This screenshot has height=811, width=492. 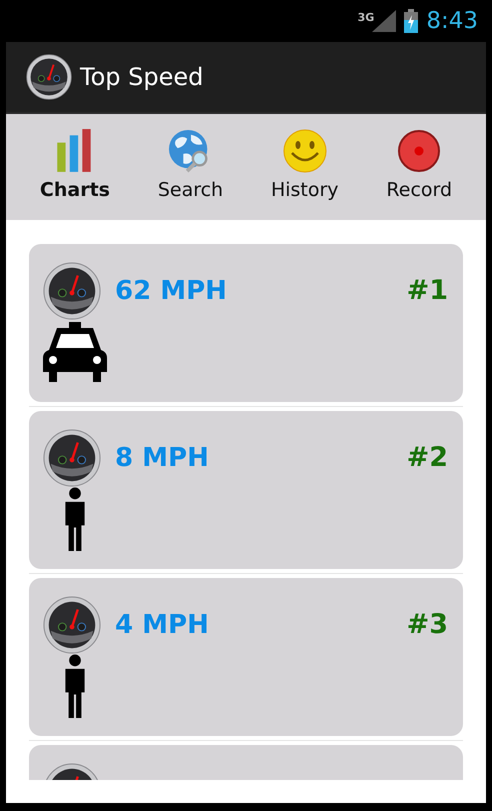 What do you see at coordinates (452, 21) in the screenshot?
I see `clock-time: 8:43` at bounding box center [452, 21].